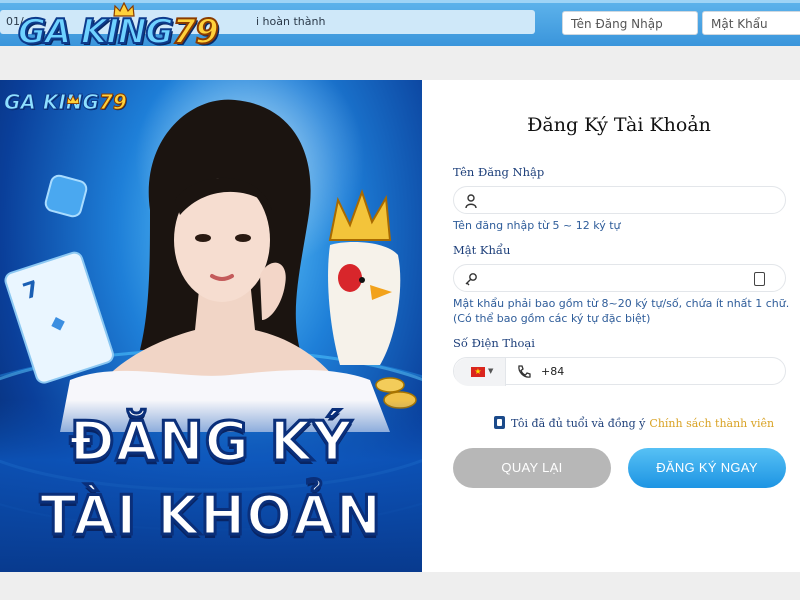 The height and width of the screenshot is (600, 800). Describe the element at coordinates (759, 279) in the screenshot. I see `show-password-toggle` at that location.